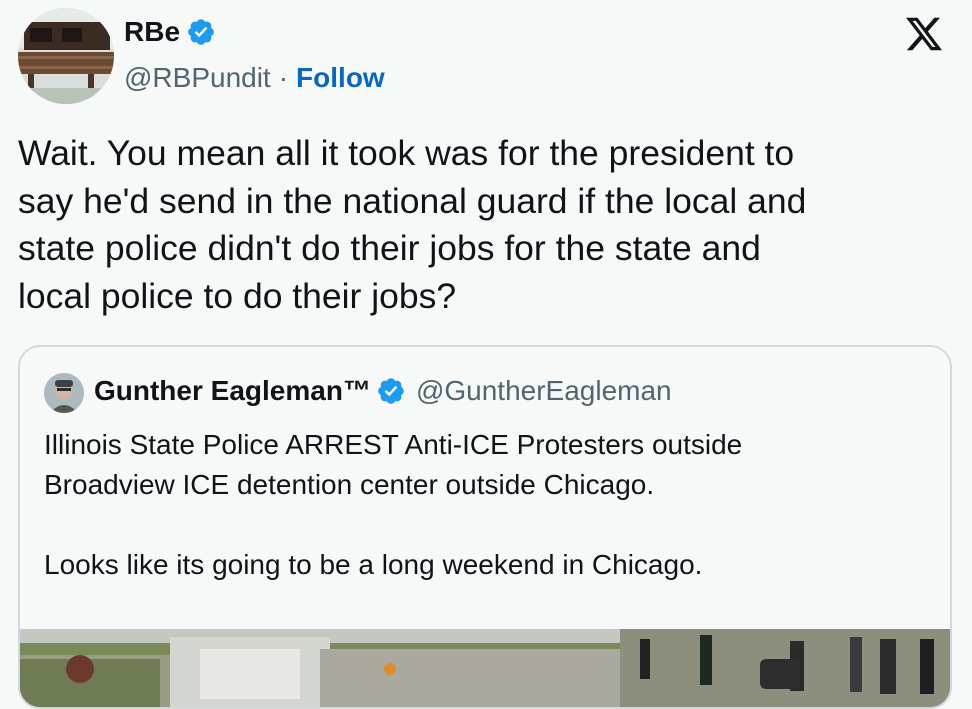 Image resolution: width=972 pixels, height=709 pixels. Describe the element at coordinates (201, 32) in the screenshot. I see `verified-badge-icon` at that location.